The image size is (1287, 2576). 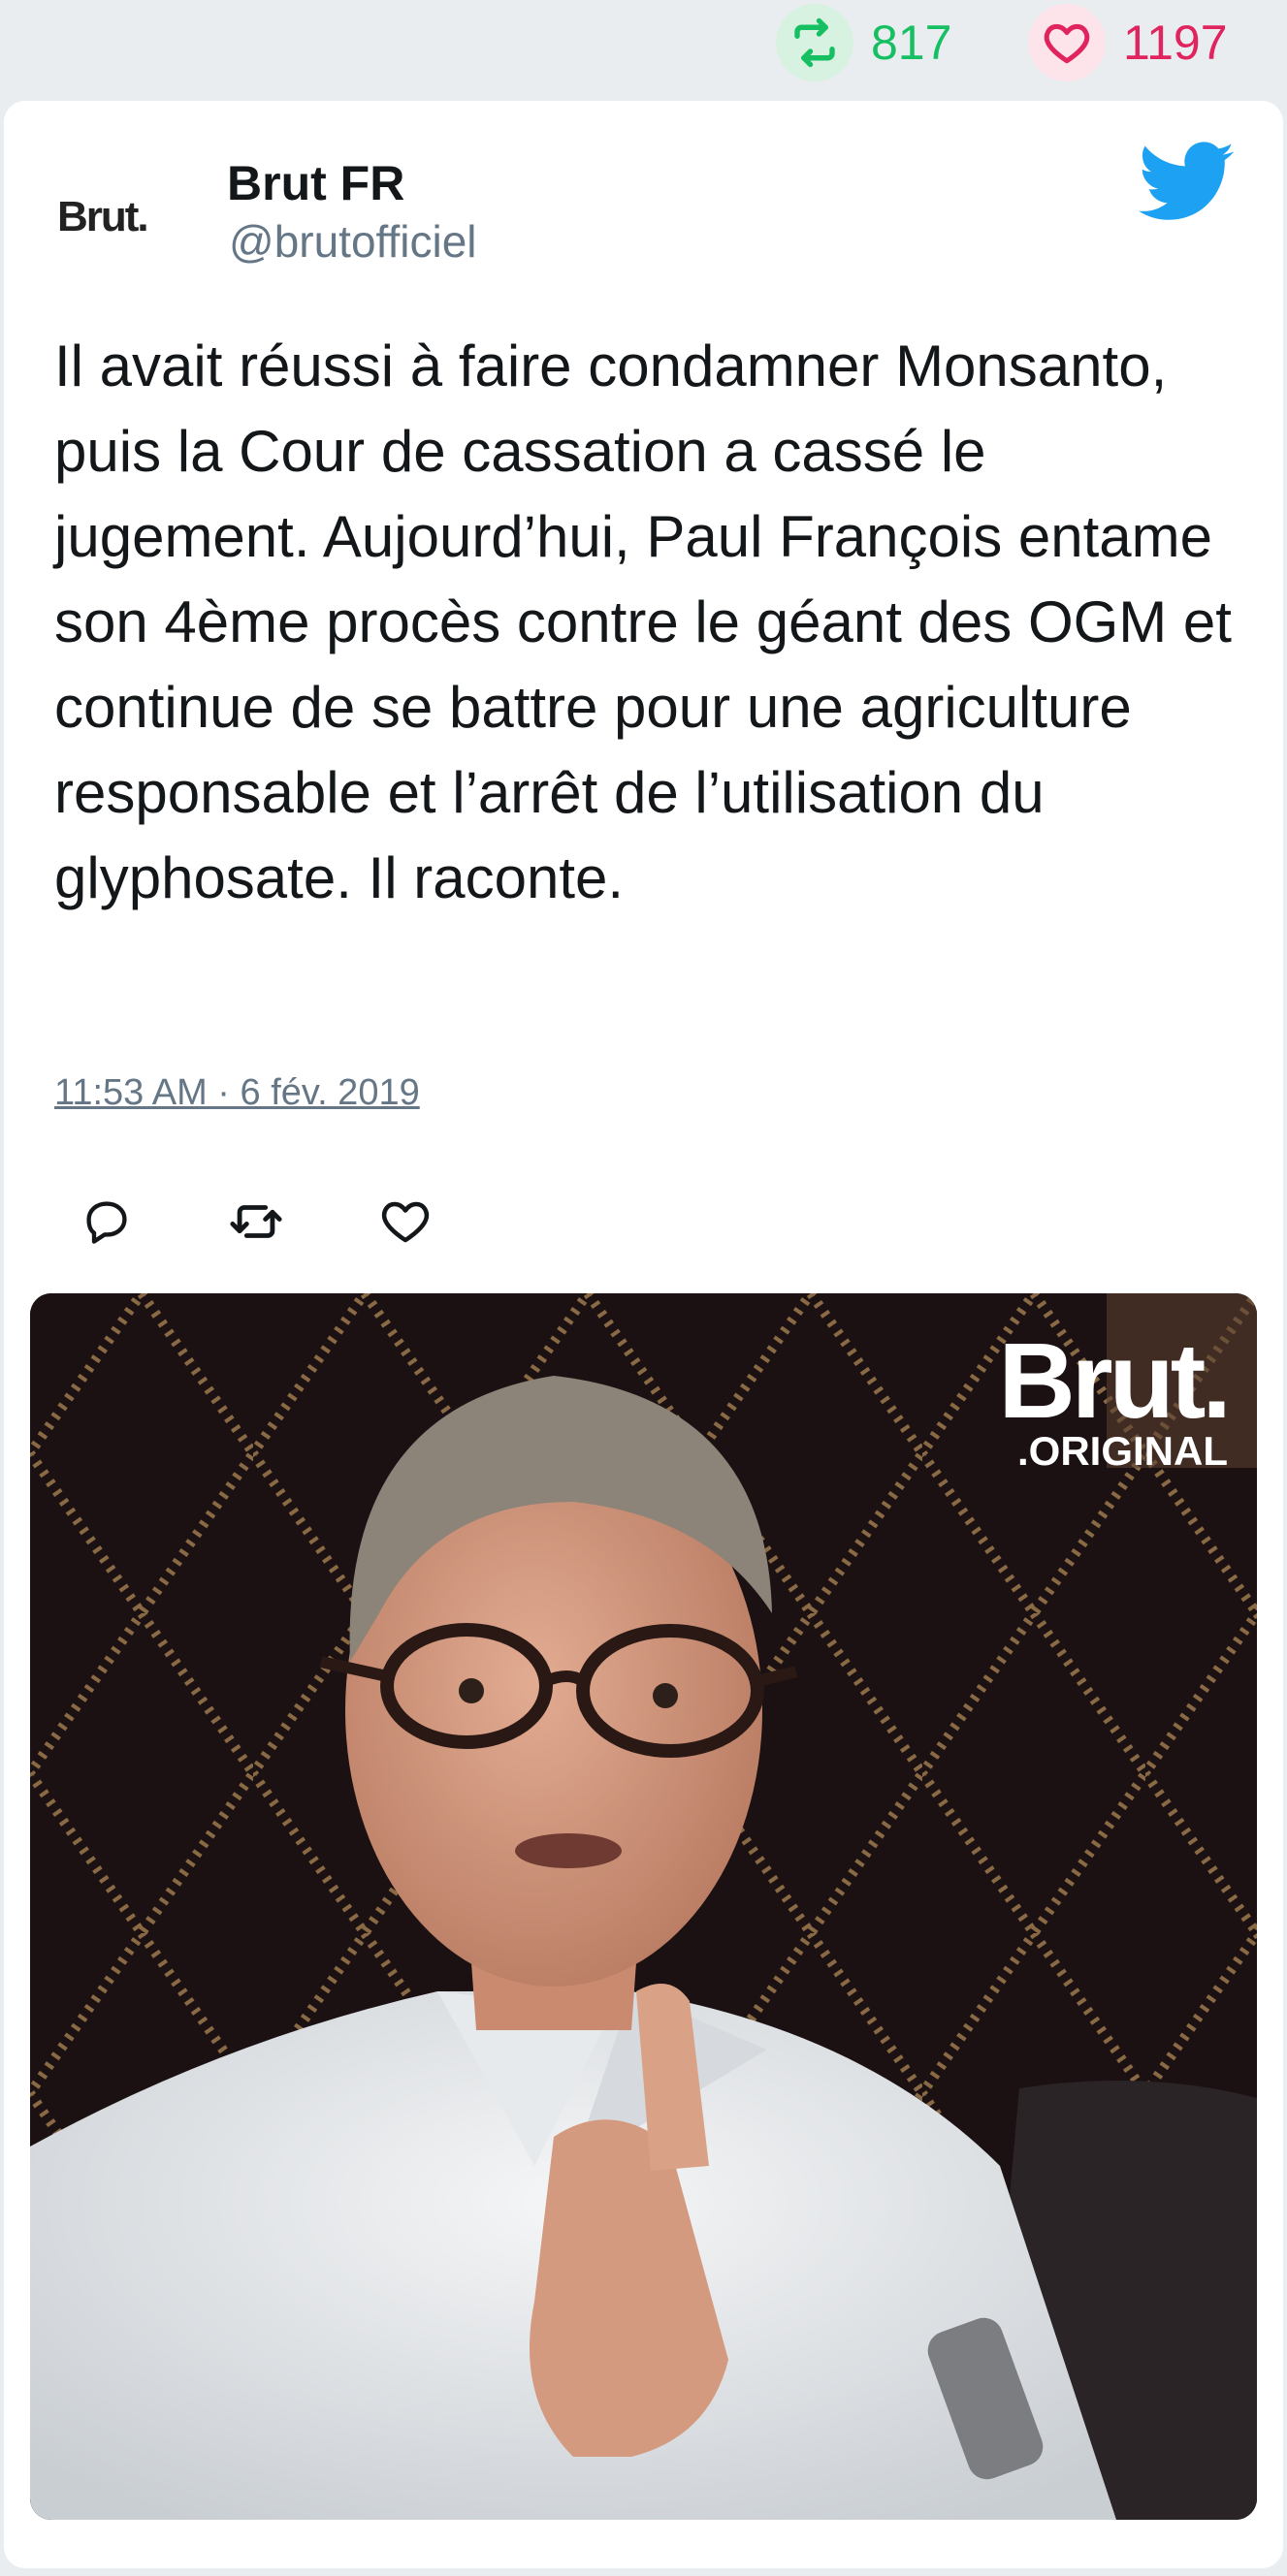 I want to click on avatar: Brut., so click(x=134, y=217).